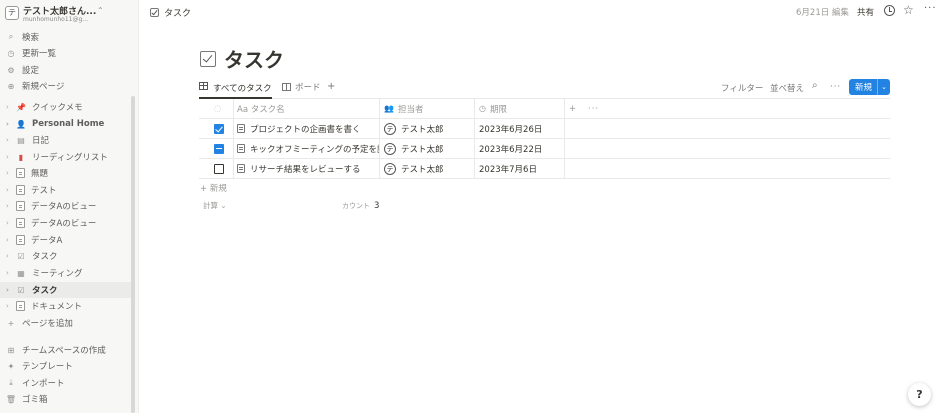 The height and width of the screenshot is (413, 940). Describe the element at coordinates (360, 206) in the screenshot. I see `count-summary: カウント 3` at that location.